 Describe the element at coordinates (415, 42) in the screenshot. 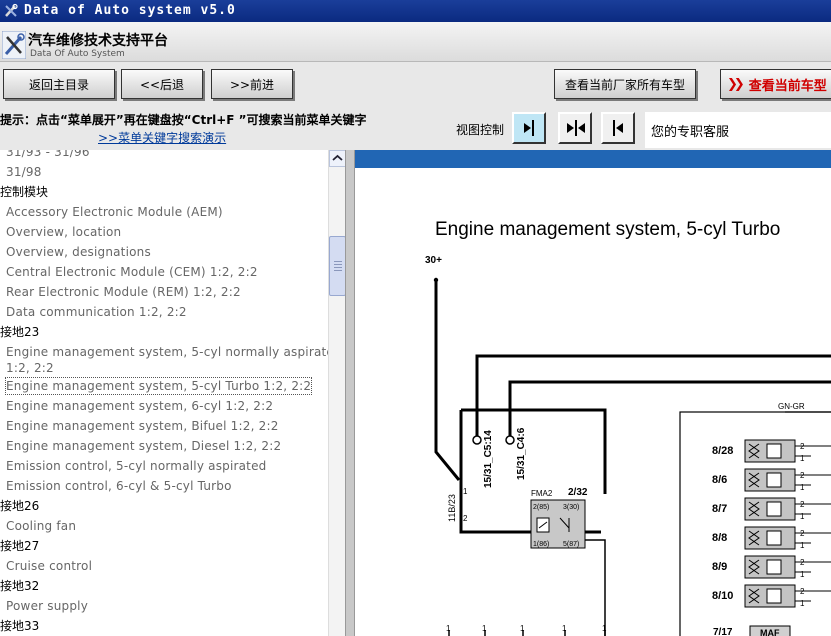

I see `brand-header: 汽车维修技术支持平台 Data Of Auto System` at that location.